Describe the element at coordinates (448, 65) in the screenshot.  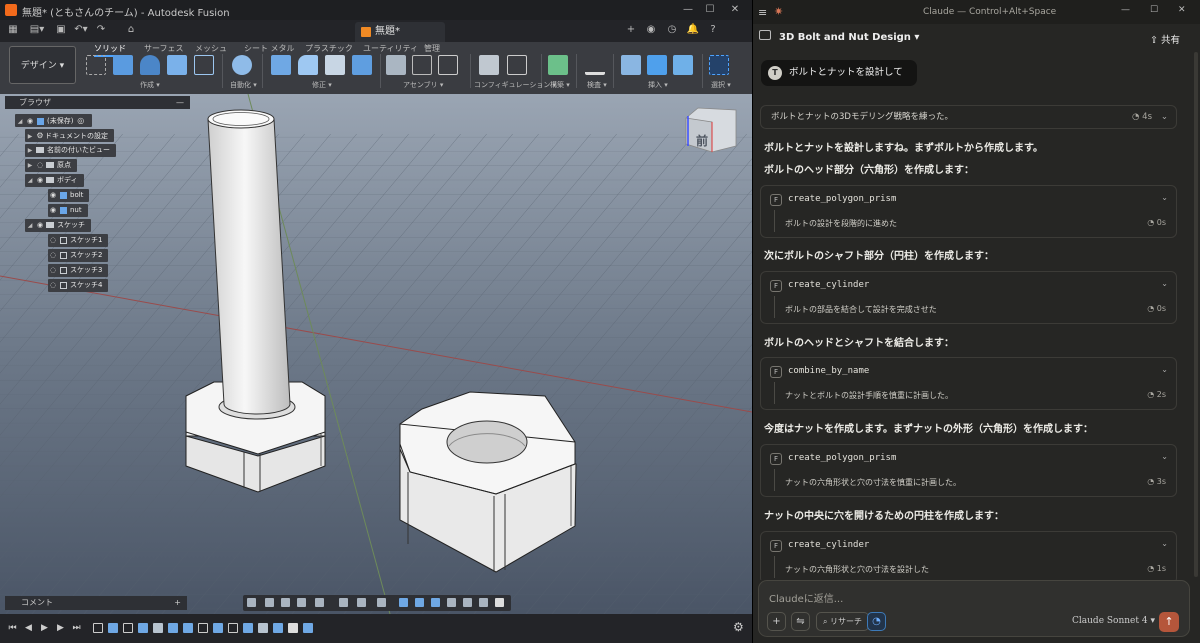
I see `table-icon` at that location.